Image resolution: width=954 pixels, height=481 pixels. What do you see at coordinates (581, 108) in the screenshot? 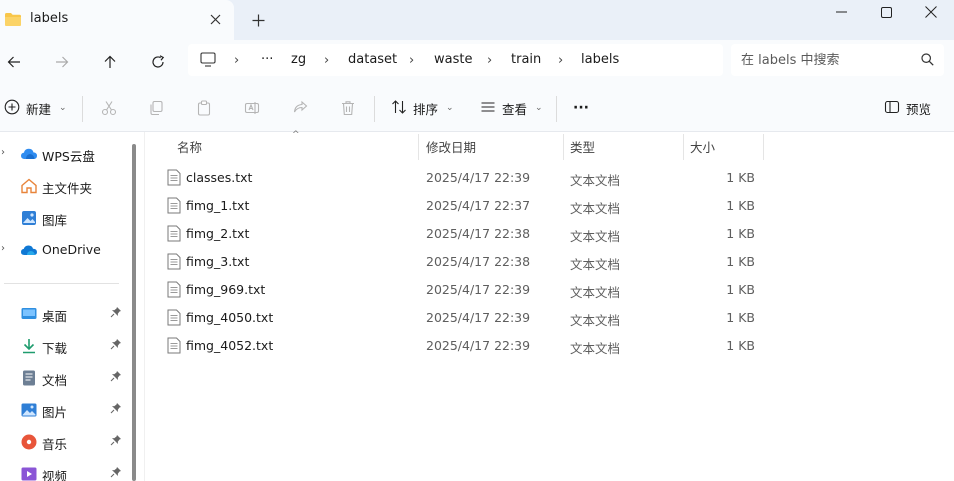
I see `more-options-button: ···` at bounding box center [581, 108].